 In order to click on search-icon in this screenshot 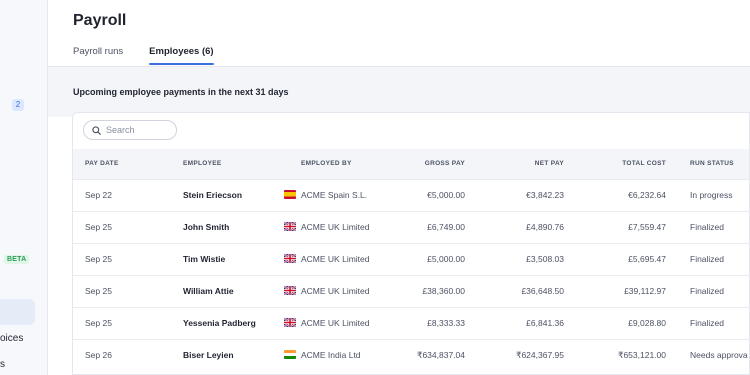, I will do `click(96, 130)`.